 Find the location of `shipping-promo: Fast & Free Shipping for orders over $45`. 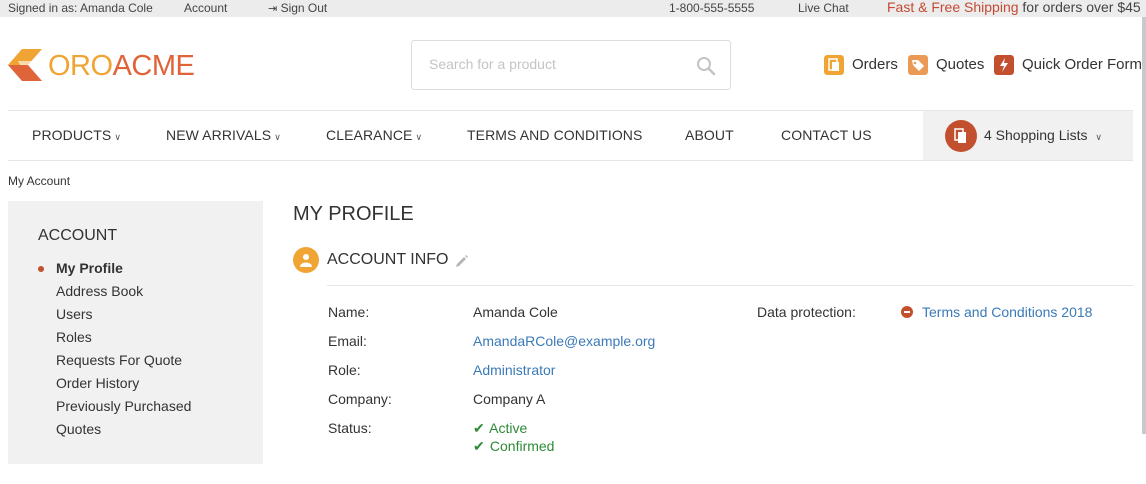

shipping-promo: Fast & Free Shipping for orders over $45 is located at coordinates (1014, 7).